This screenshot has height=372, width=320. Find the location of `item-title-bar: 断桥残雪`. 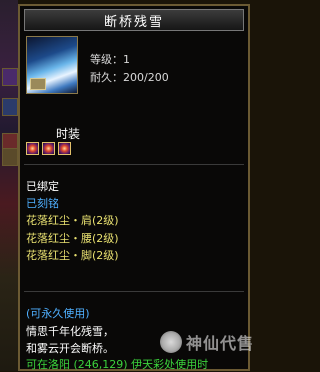

item-title-bar: 断桥残雪 is located at coordinates (134, 20).